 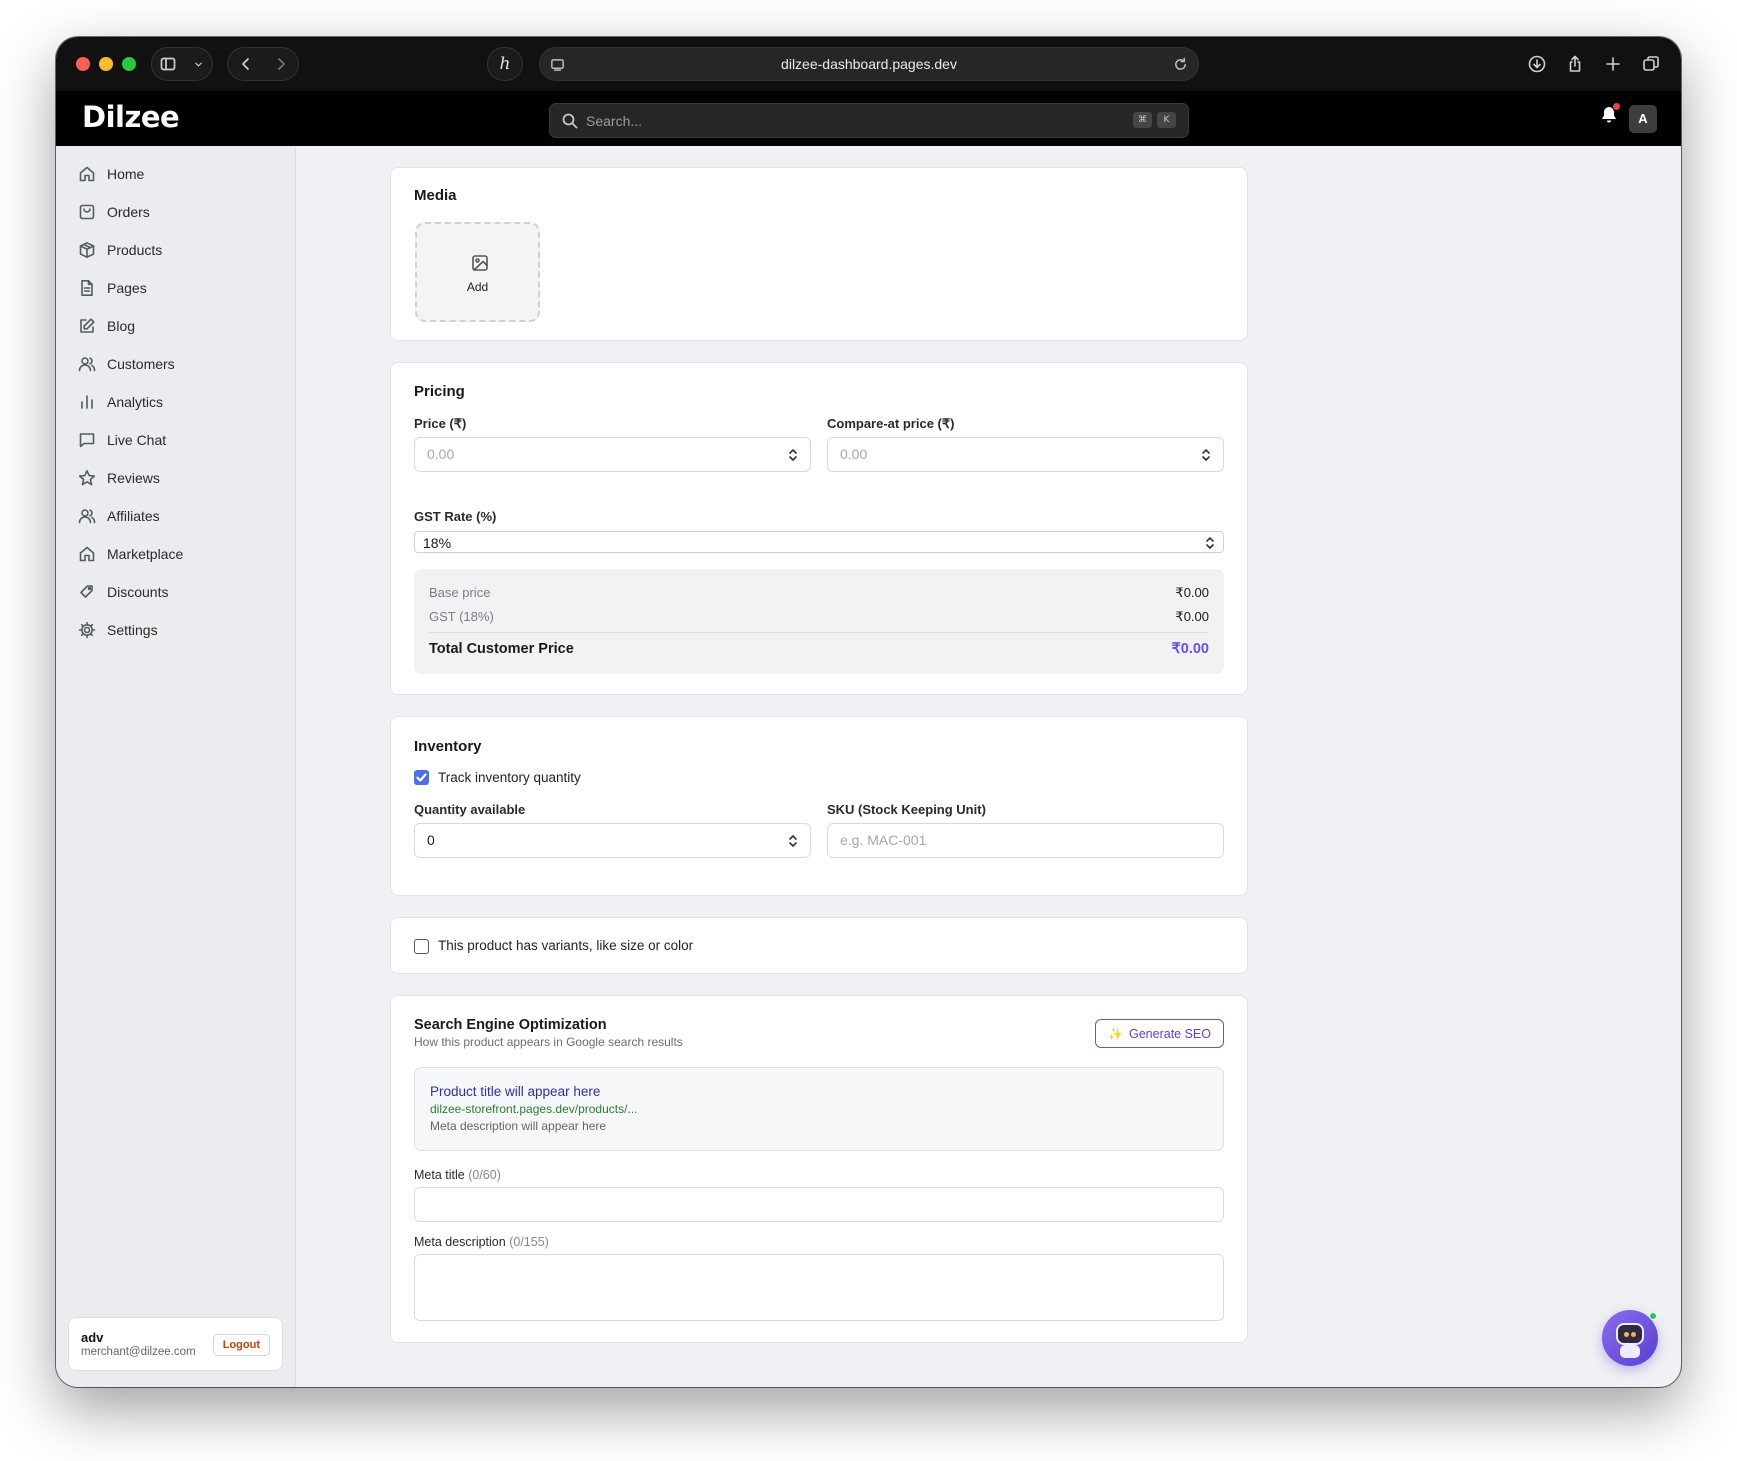 What do you see at coordinates (1630, 1338) in the screenshot?
I see `chat-assistant-button` at bounding box center [1630, 1338].